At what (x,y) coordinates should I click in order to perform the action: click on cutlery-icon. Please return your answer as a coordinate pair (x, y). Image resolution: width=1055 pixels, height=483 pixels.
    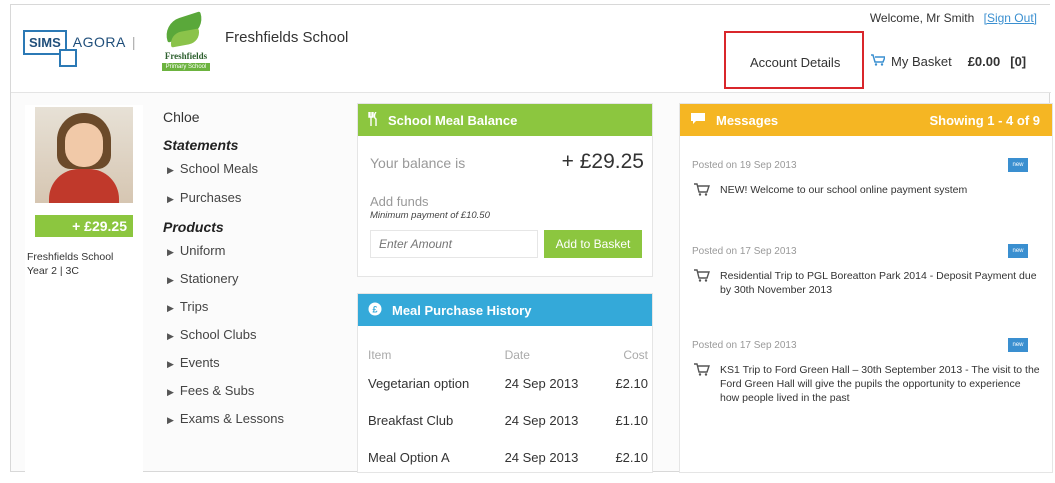
    Looking at the image, I should click on (373, 120).